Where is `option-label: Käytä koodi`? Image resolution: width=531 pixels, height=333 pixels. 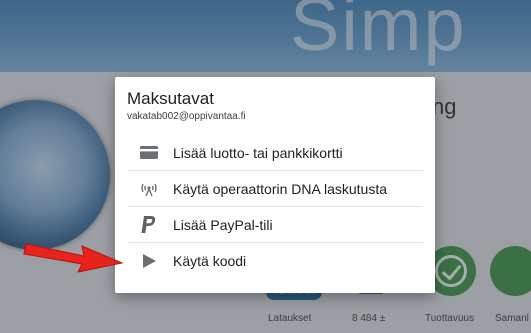
option-label: Käytä koodi is located at coordinates (210, 261).